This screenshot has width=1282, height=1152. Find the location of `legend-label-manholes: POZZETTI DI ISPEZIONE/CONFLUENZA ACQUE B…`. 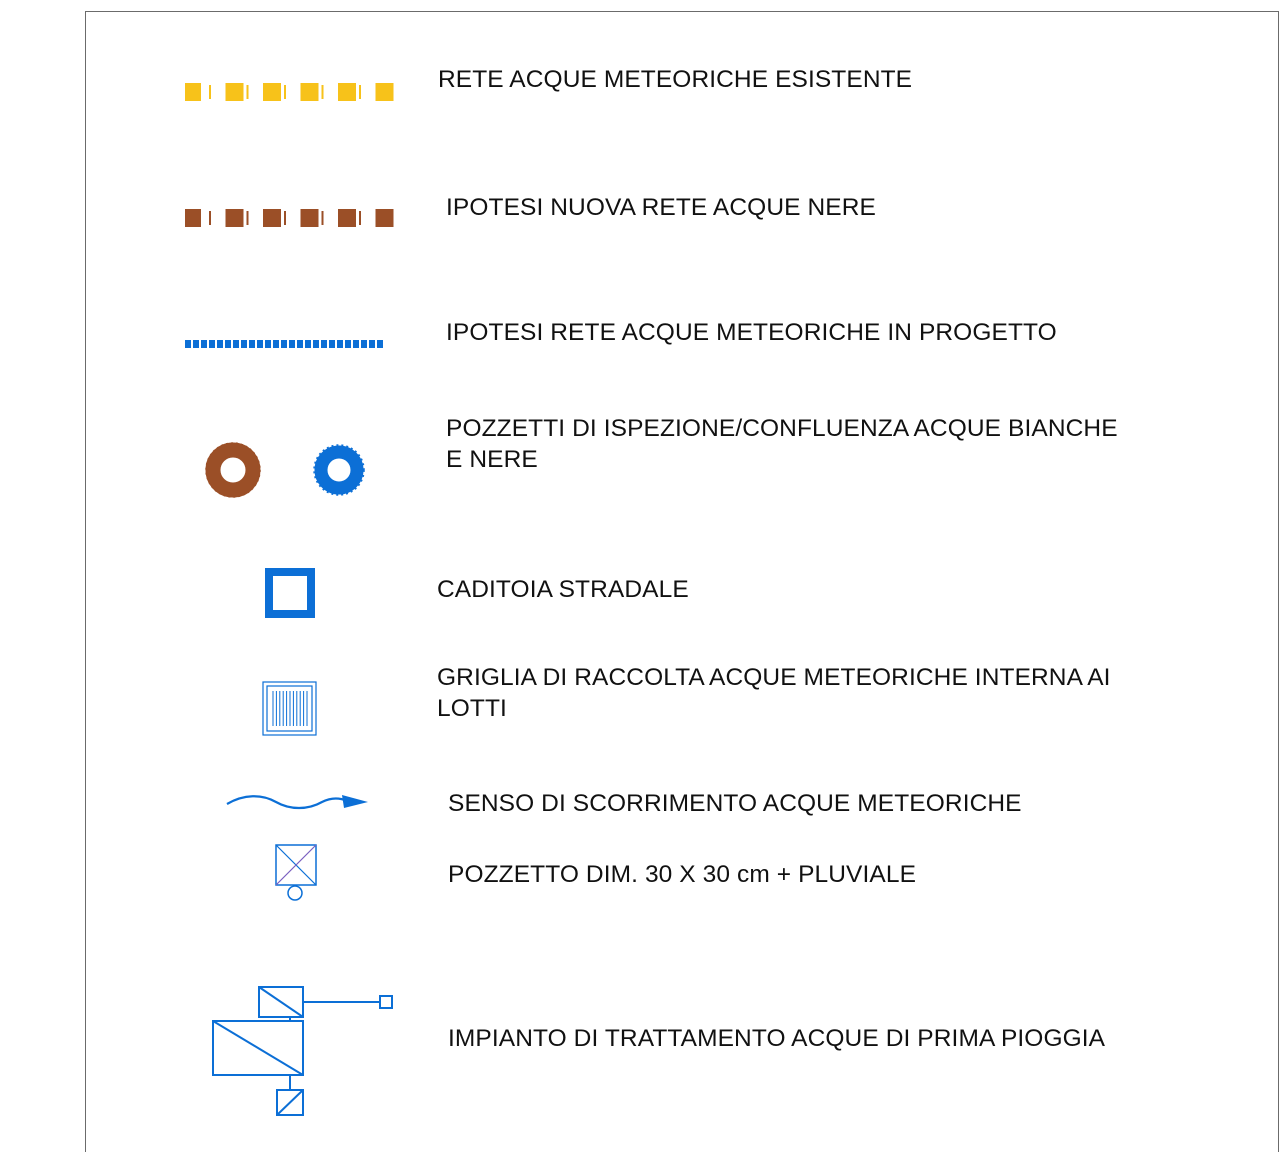

legend-label-manholes: POZZETTI DI ISPEZIONE/CONFLUENZA ACQUE B… is located at coordinates (782, 444).